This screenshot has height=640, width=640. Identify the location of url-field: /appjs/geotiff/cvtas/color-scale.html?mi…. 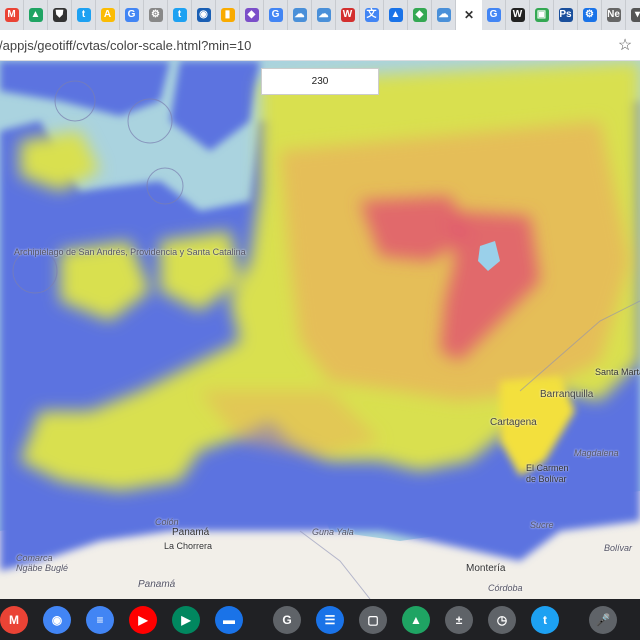
(305, 45).